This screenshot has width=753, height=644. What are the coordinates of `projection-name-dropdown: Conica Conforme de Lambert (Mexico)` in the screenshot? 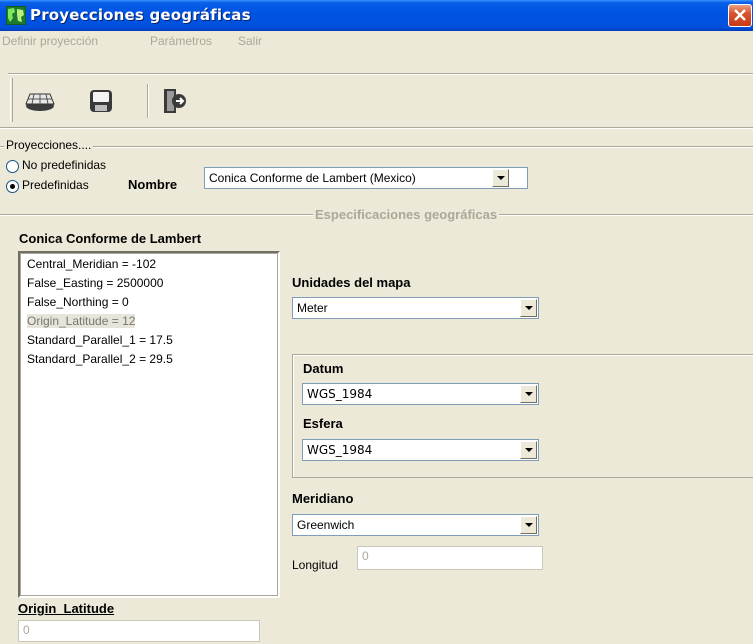 It's located at (366, 178).